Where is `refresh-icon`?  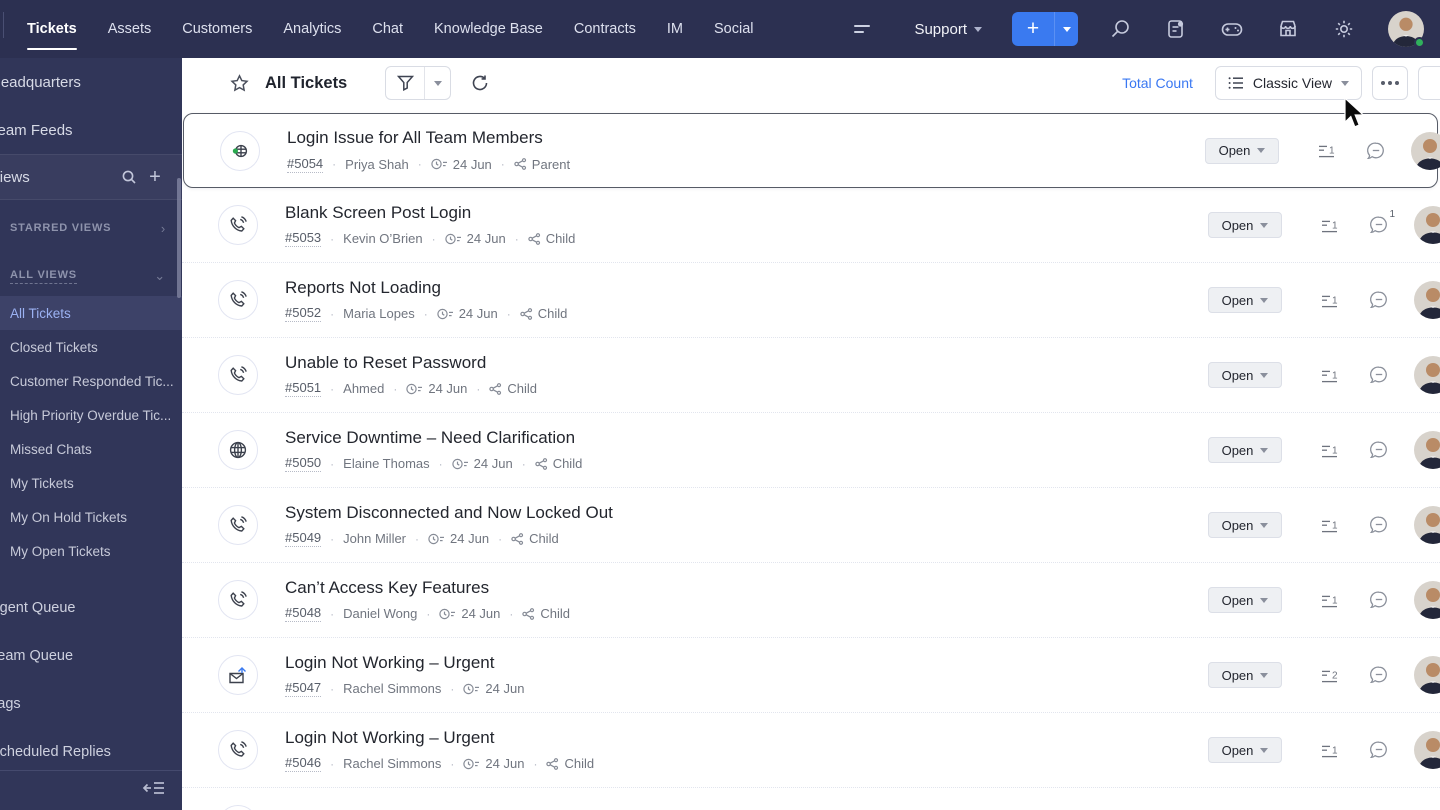 refresh-icon is located at coordinates (480, 83).